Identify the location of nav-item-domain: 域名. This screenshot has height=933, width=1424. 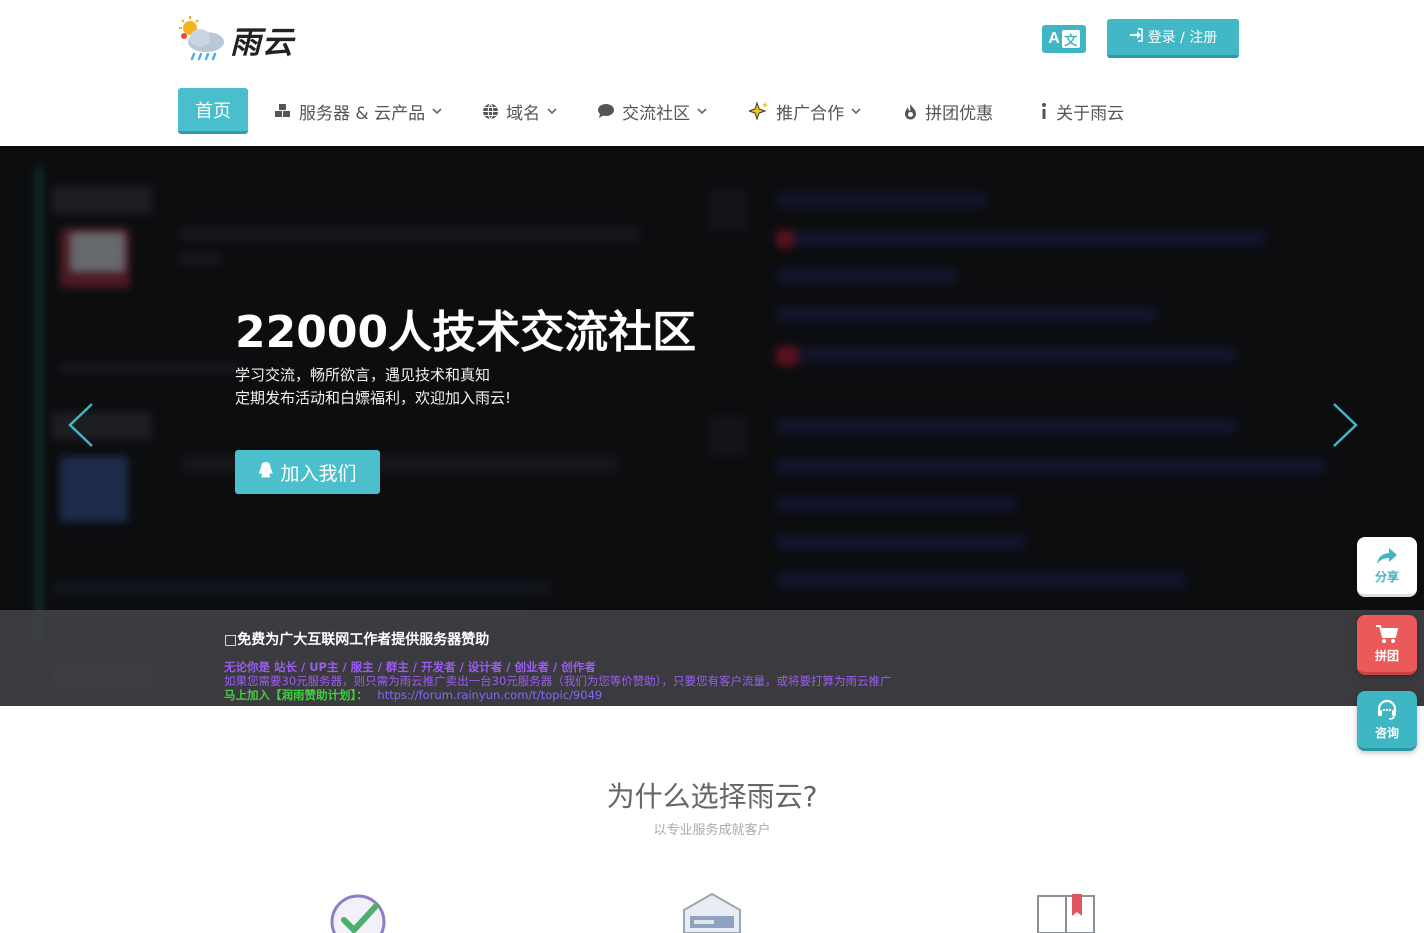
(519, 111).